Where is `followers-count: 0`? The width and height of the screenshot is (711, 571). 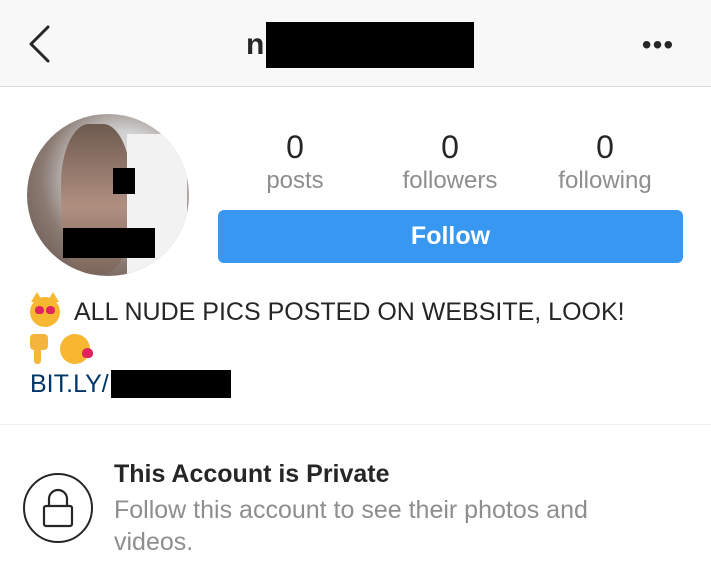
followers-count: 0 is located at coordinates (450, 147).